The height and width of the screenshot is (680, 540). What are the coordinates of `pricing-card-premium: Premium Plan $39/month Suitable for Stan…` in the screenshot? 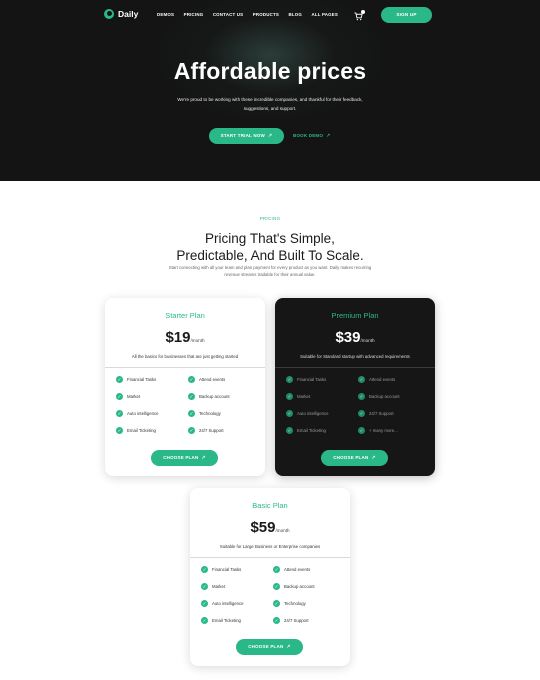 It's located at (355, 387).